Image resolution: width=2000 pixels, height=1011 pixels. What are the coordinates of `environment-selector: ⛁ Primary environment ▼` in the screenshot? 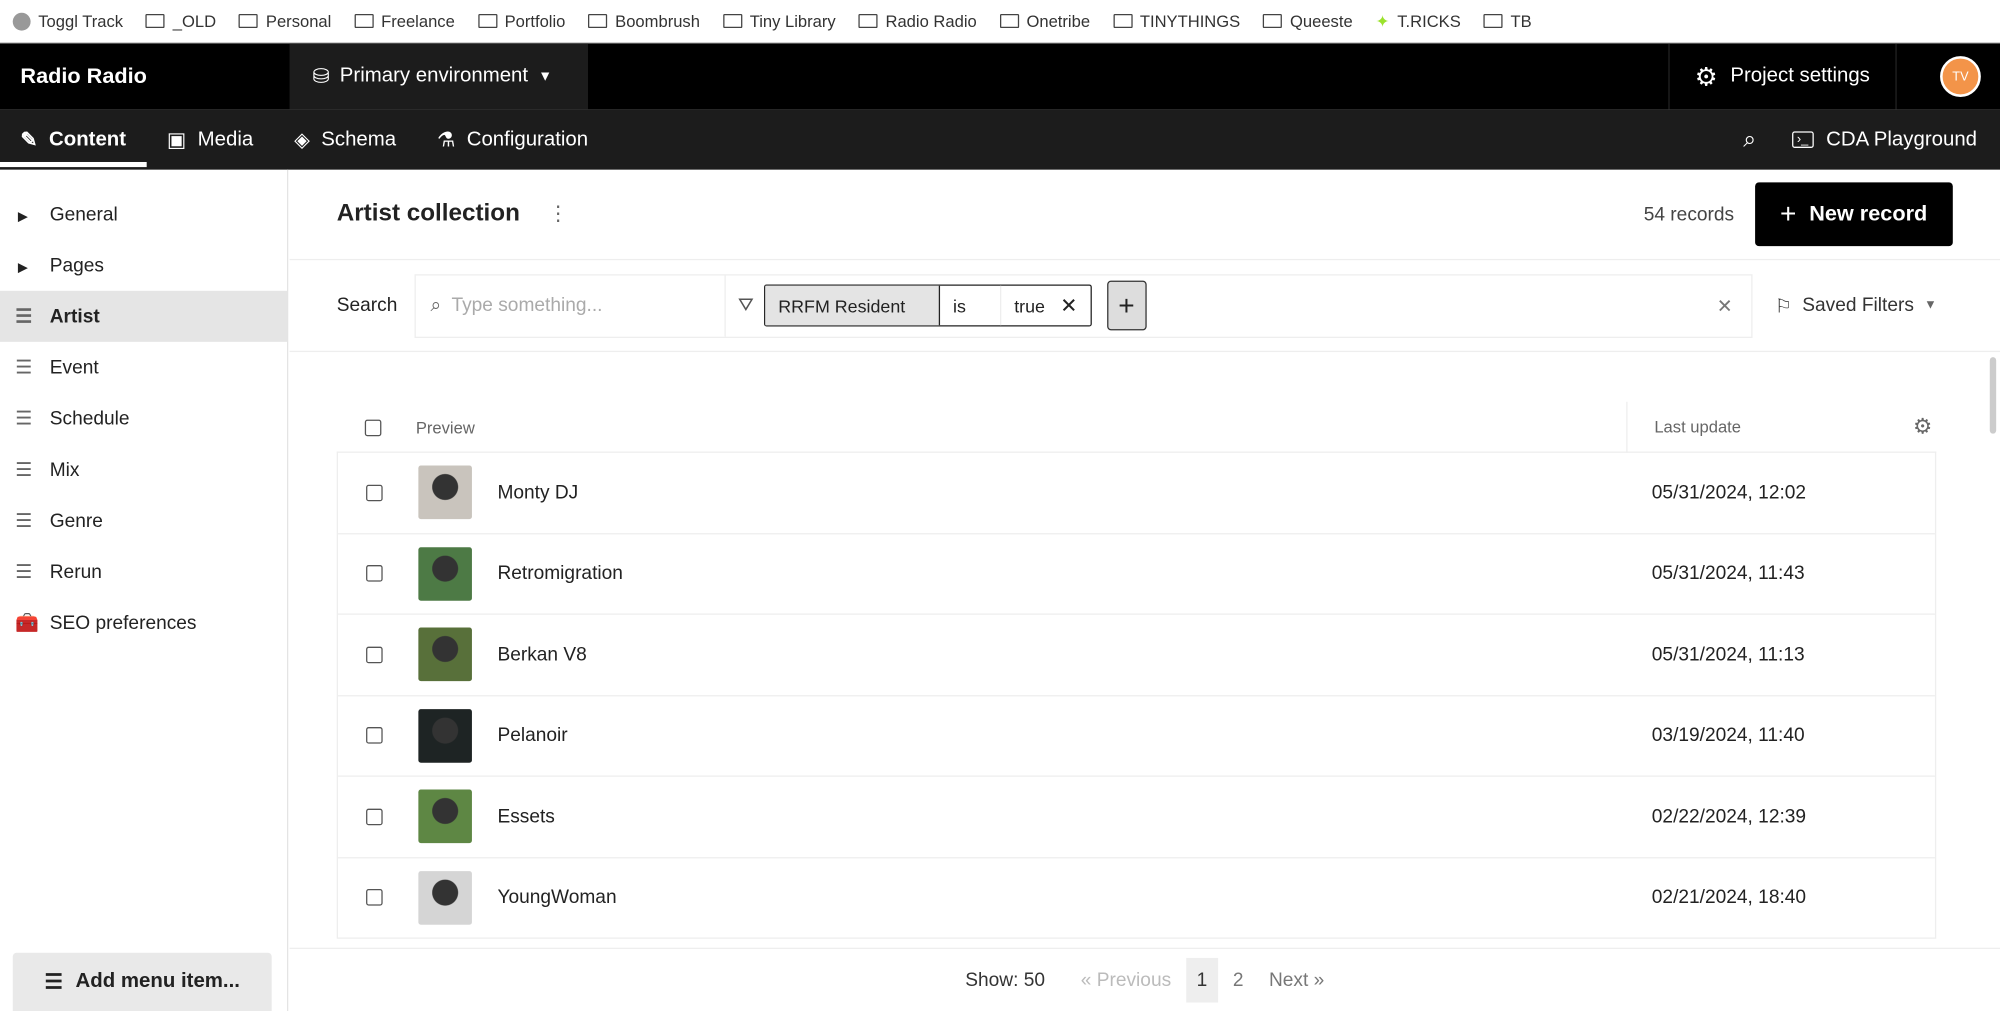 It's located at (439, 76).